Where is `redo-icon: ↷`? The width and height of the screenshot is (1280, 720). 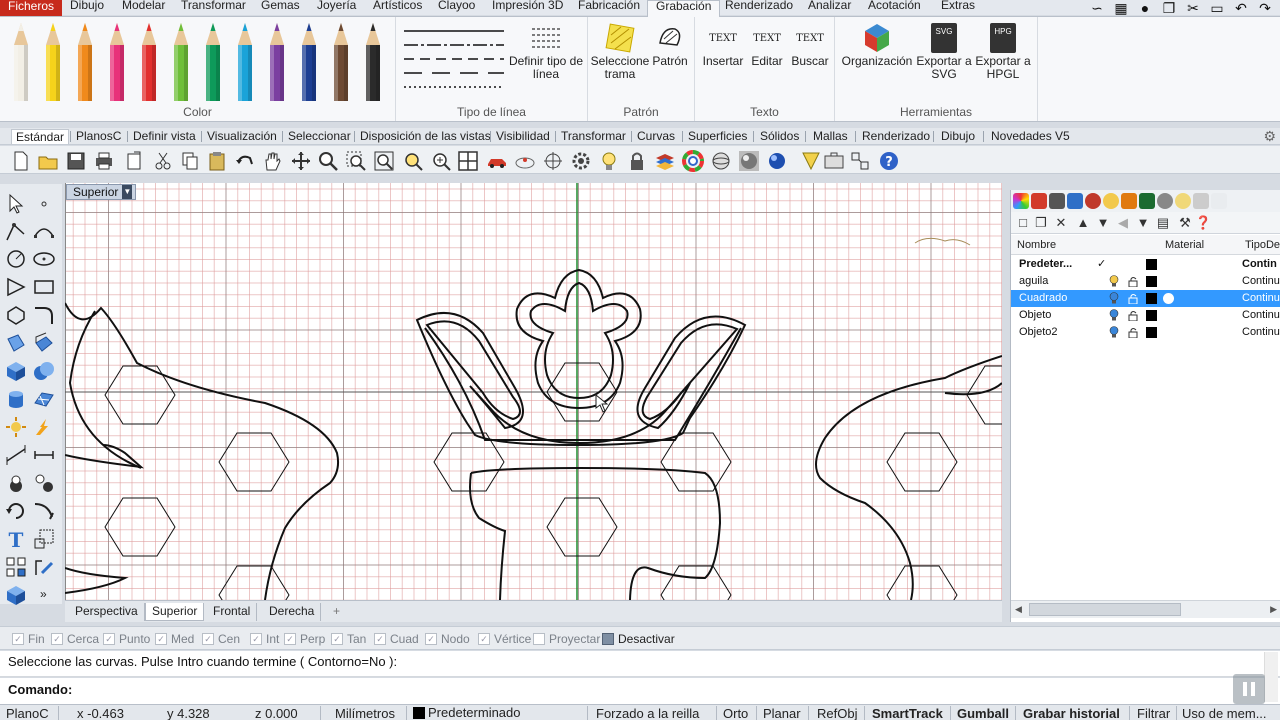
redo-icon: ↷ is located at coordinates (1265, 8).